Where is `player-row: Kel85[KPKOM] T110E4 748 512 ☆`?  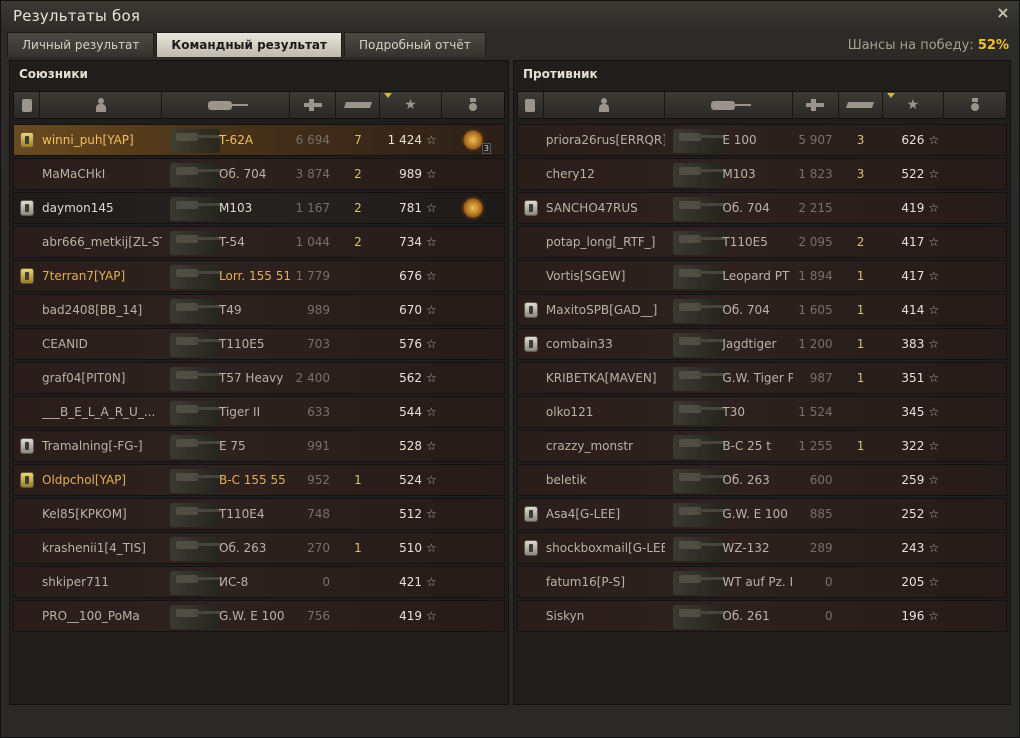
player-row: Kel85[KPKOM] T110E4 748 512 ☆ is located at coordinates (259, 514).